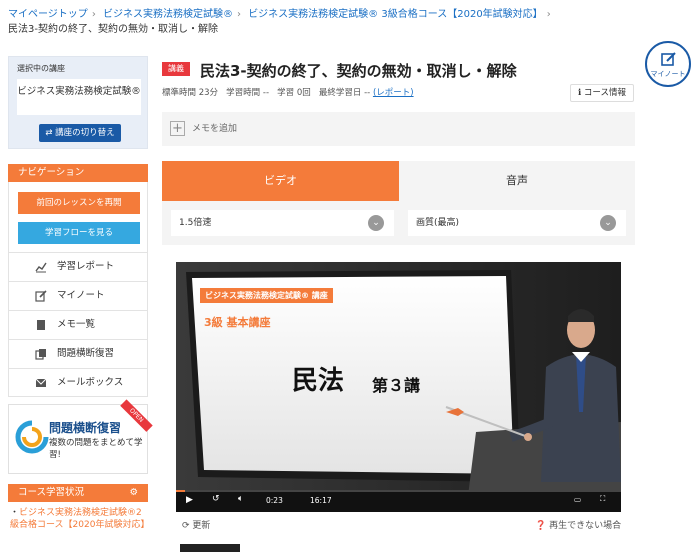 The width and height of the screenshot is (700, 552). I want to click on review-banner: 問題横断復習 複数の問題をまとめて学習! OPEN, so click(80, 436).